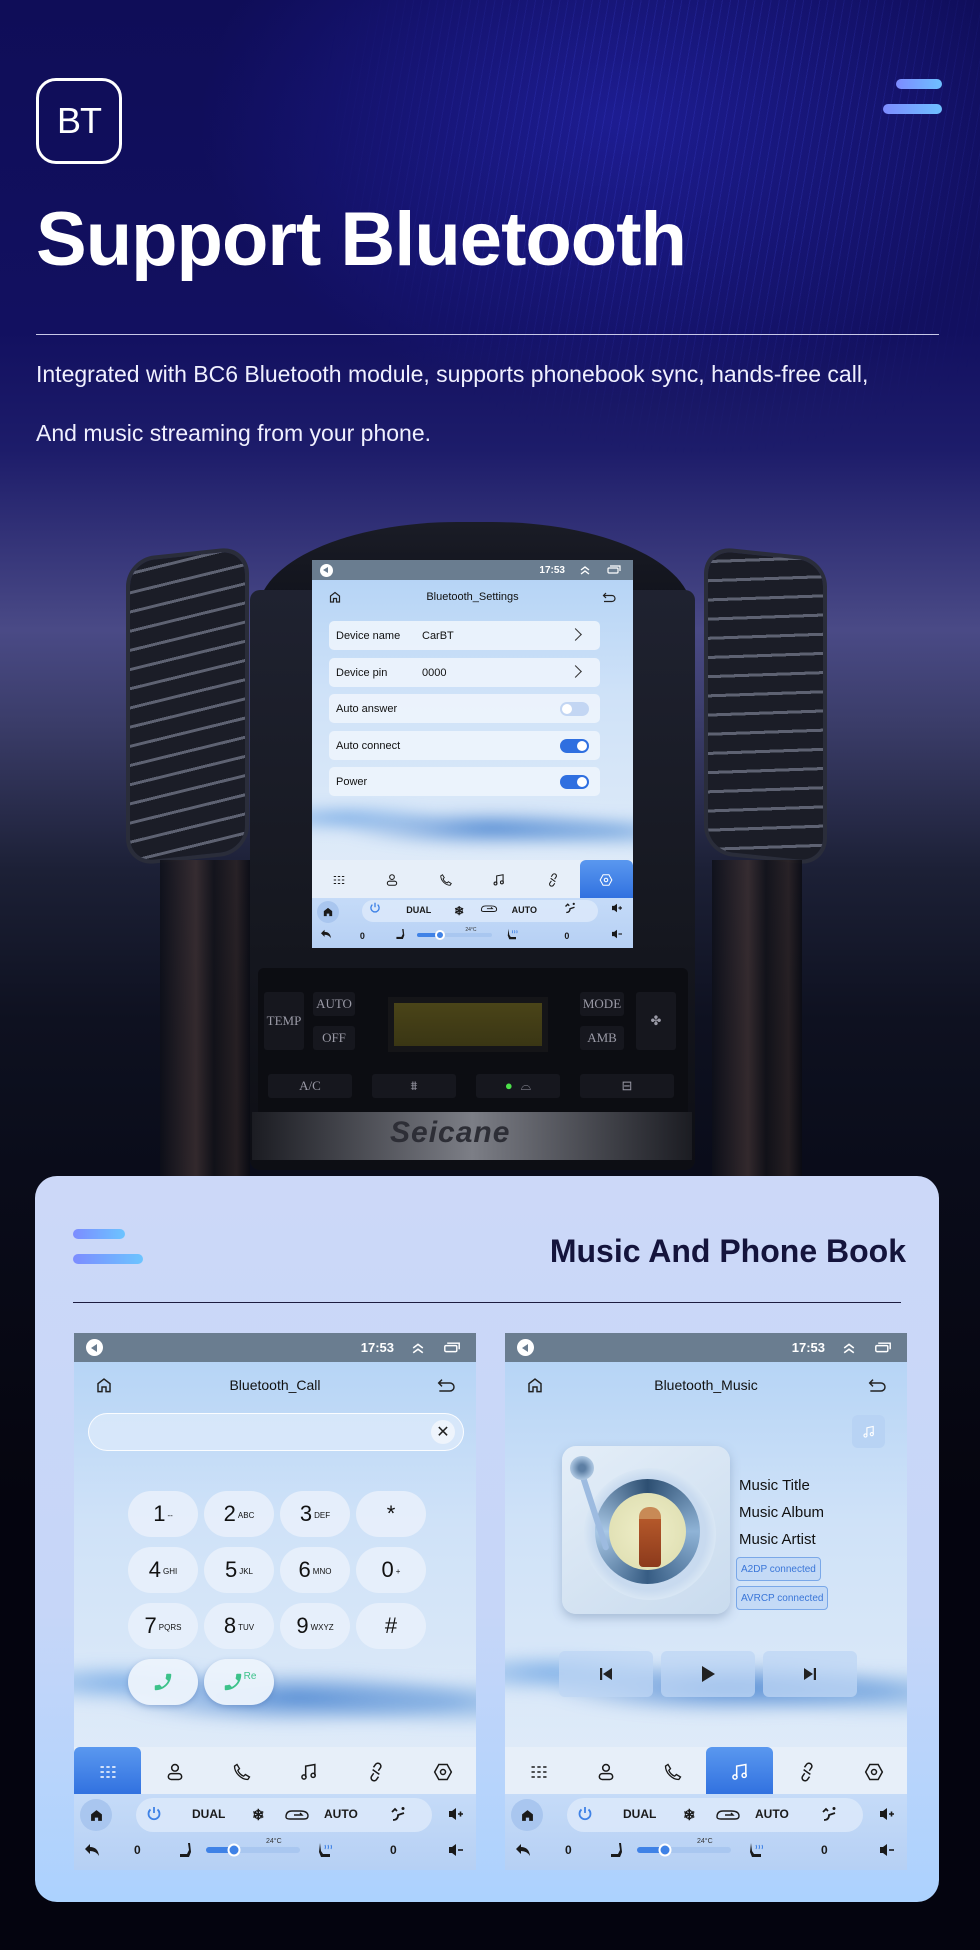 The width and height of the screenshot is (980, 1950). What do you see at coordinates (239, 1626) in the screenshot?
I see `dial-key-8: 8 TUV` at bounding box center [239, 1626].